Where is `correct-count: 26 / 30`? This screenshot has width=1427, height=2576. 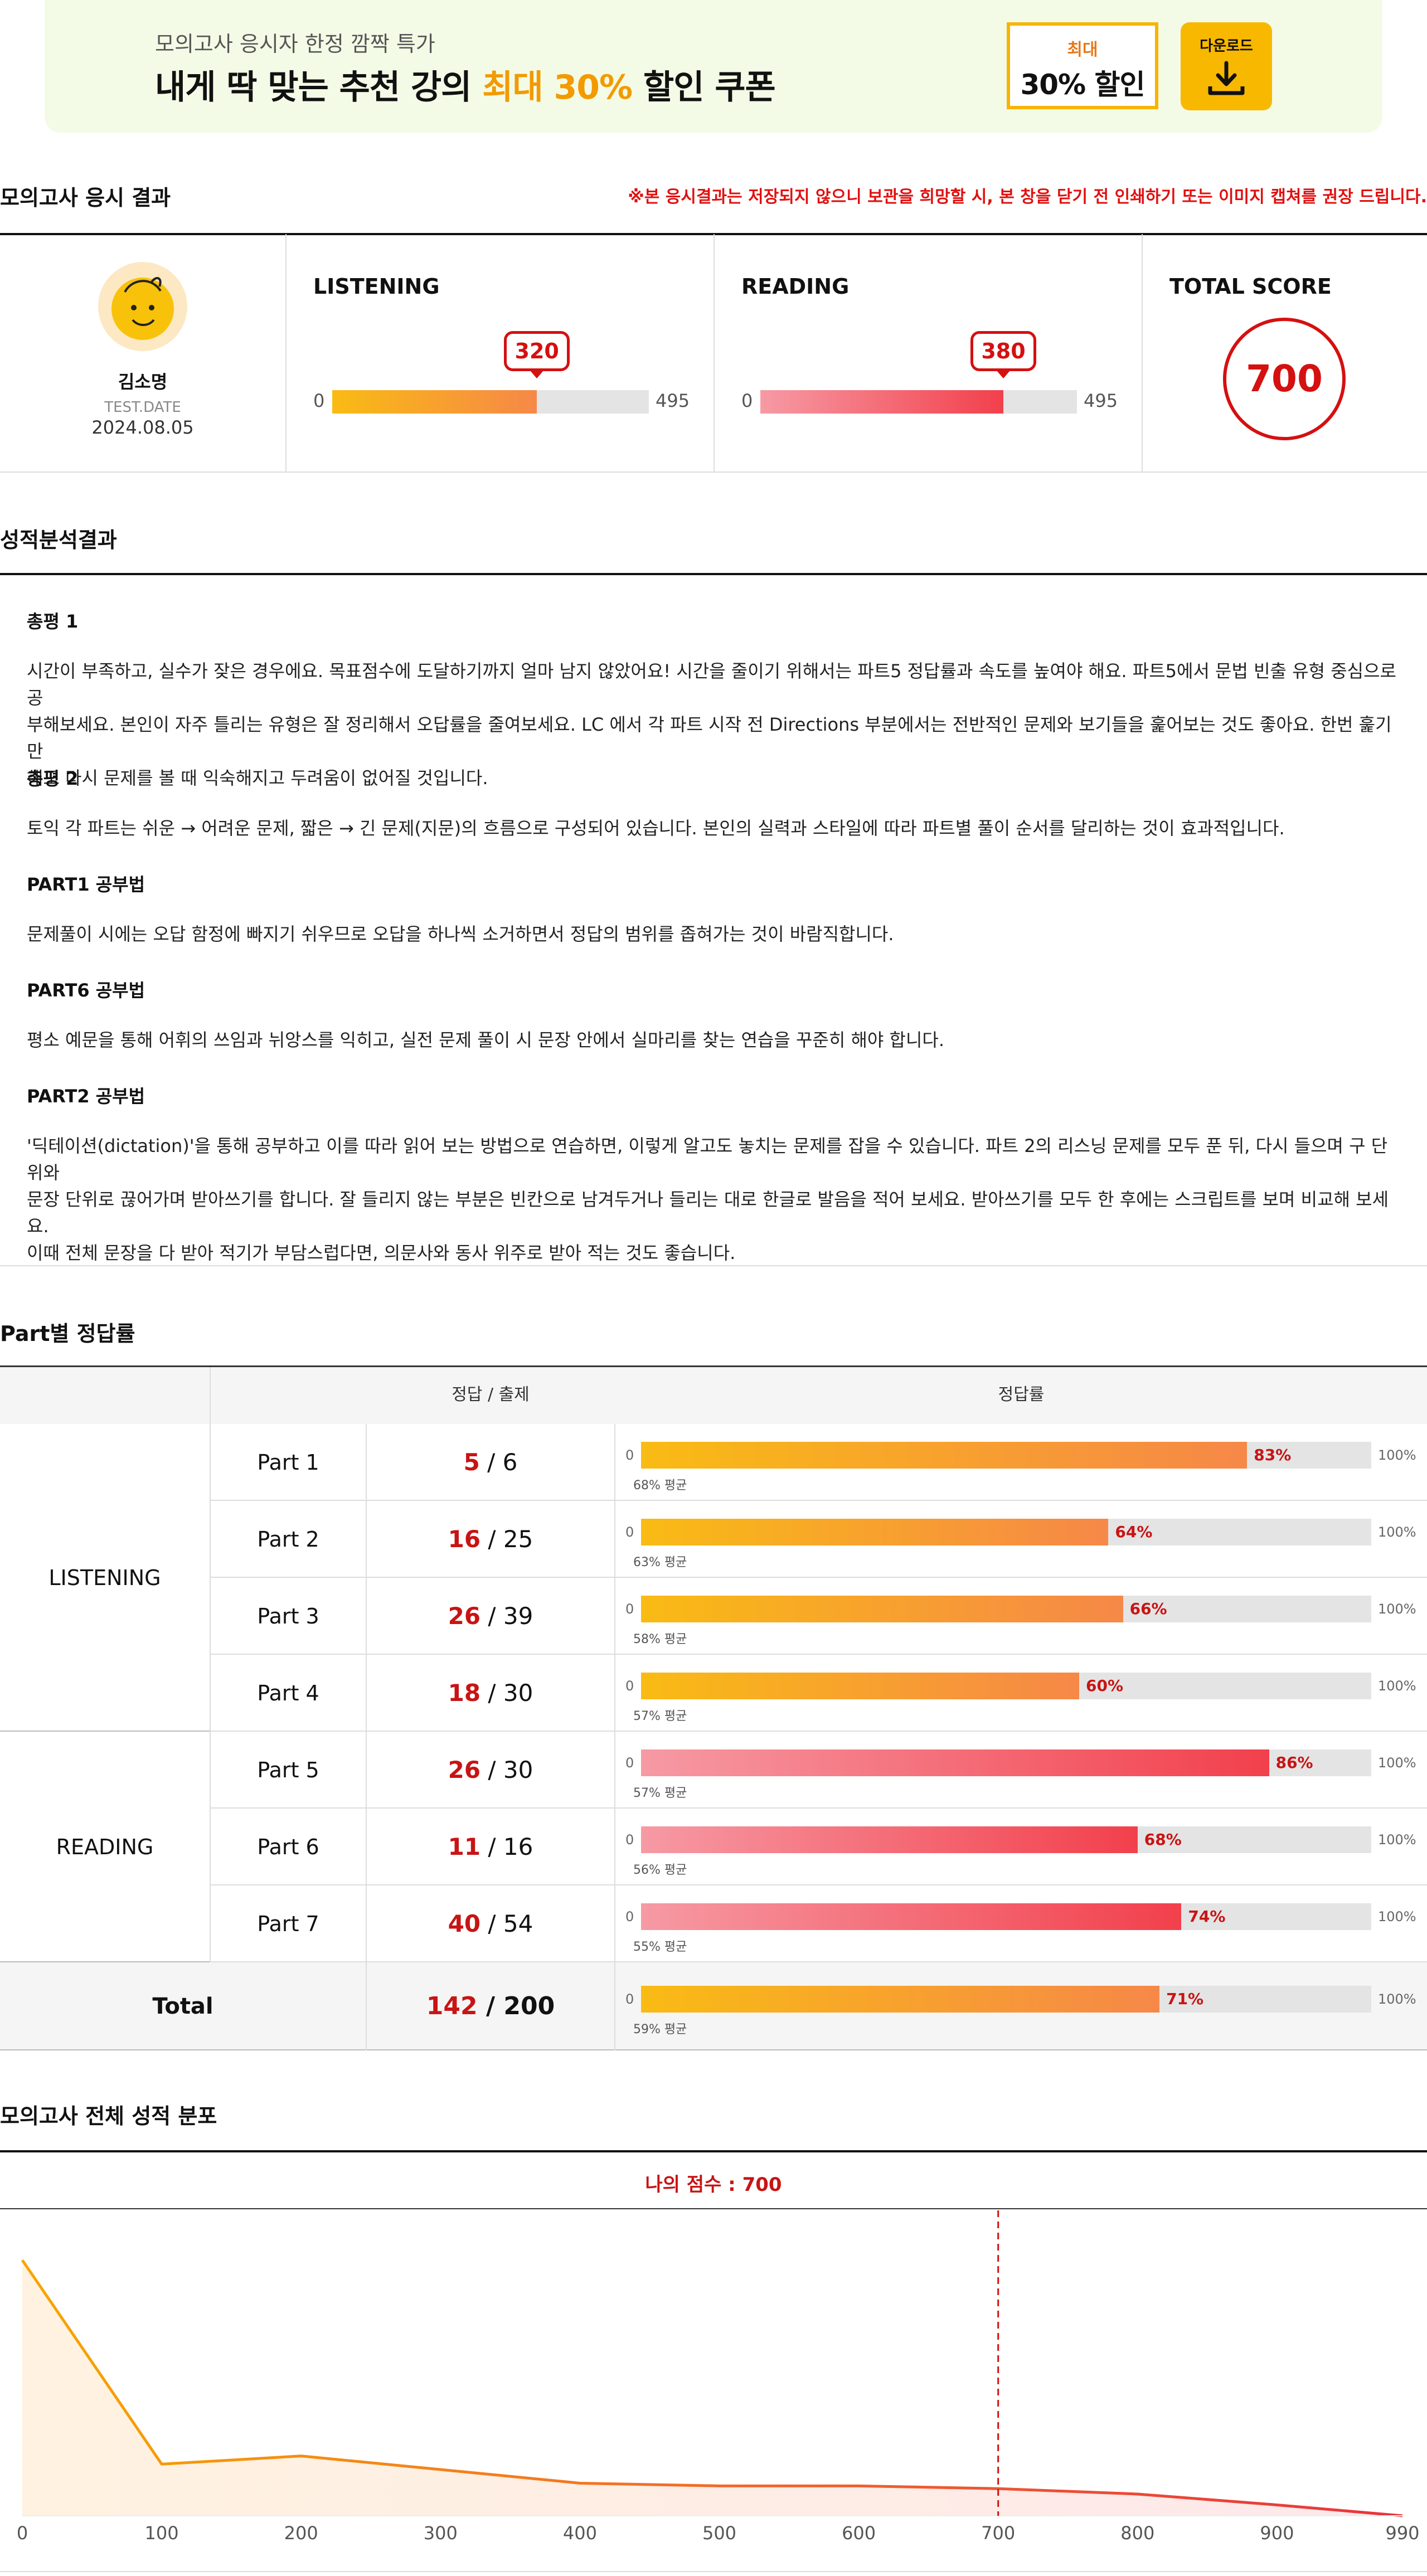
correct-count: 26 / 30 is located at coordinates (490, 1770).